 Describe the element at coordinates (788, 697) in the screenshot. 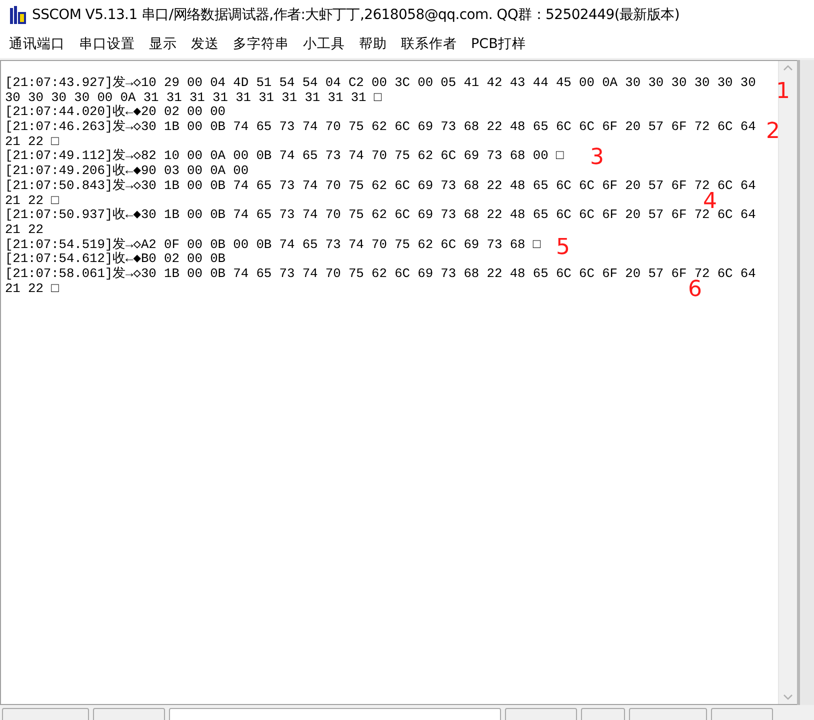

I see `scroll-down-icon` at that location.